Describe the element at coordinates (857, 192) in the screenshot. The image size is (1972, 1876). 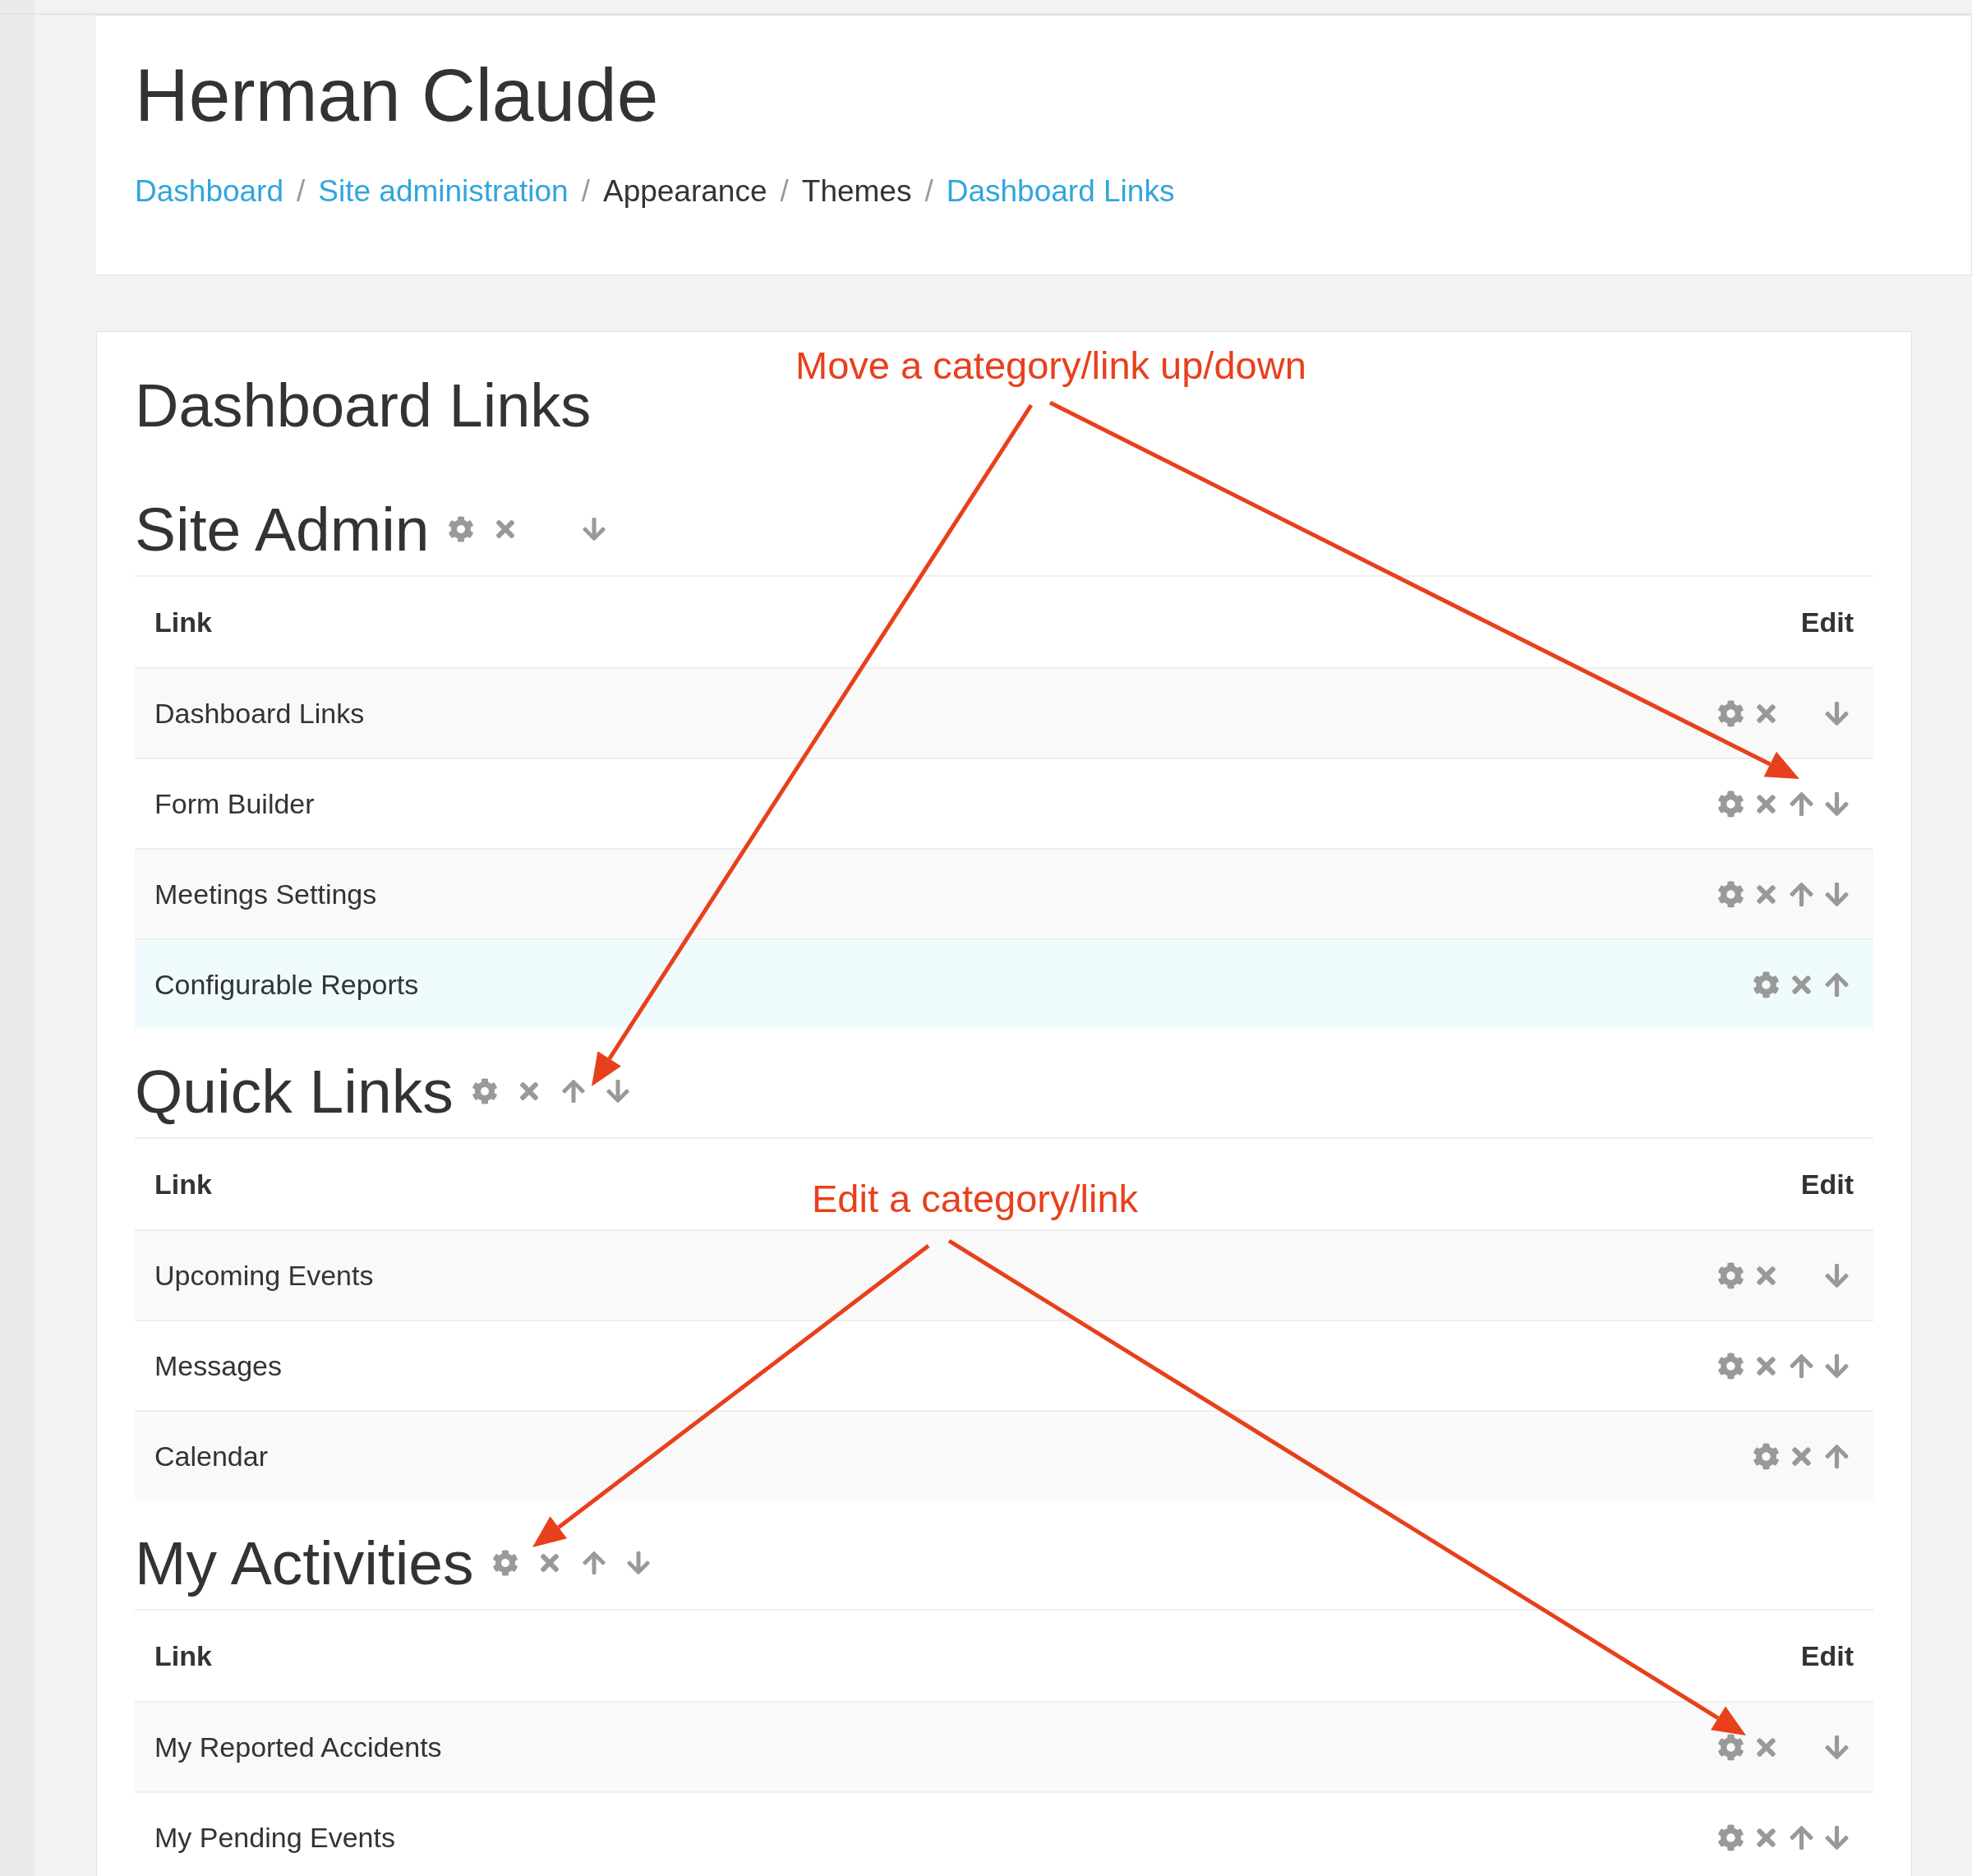
I see `breadcrumb-item: Themes` at that location.